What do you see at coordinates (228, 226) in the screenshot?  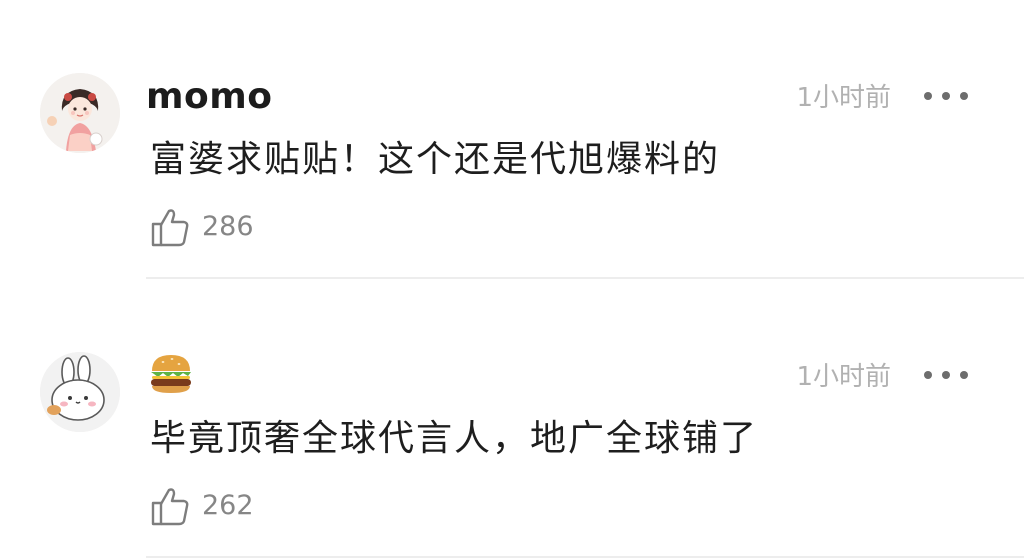 I see `like-count: 286` at bounding box center [228, 226].